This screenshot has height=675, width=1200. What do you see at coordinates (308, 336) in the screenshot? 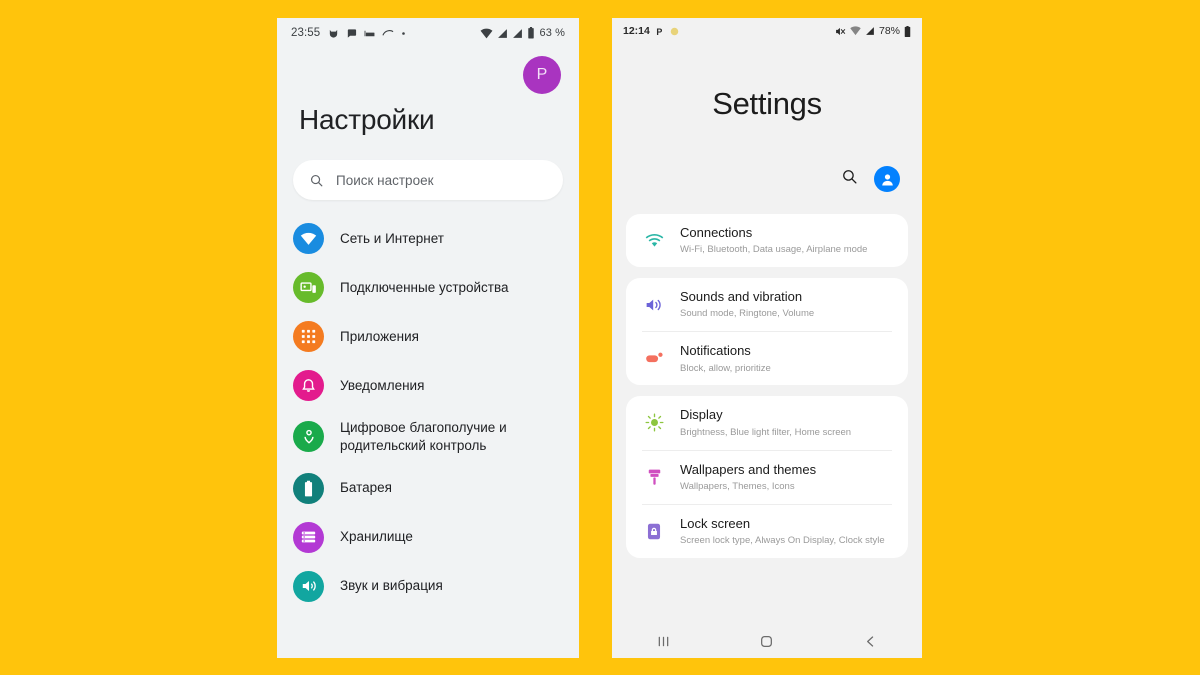
I see `apps-grid-icon` at bounding box center [308, 336].